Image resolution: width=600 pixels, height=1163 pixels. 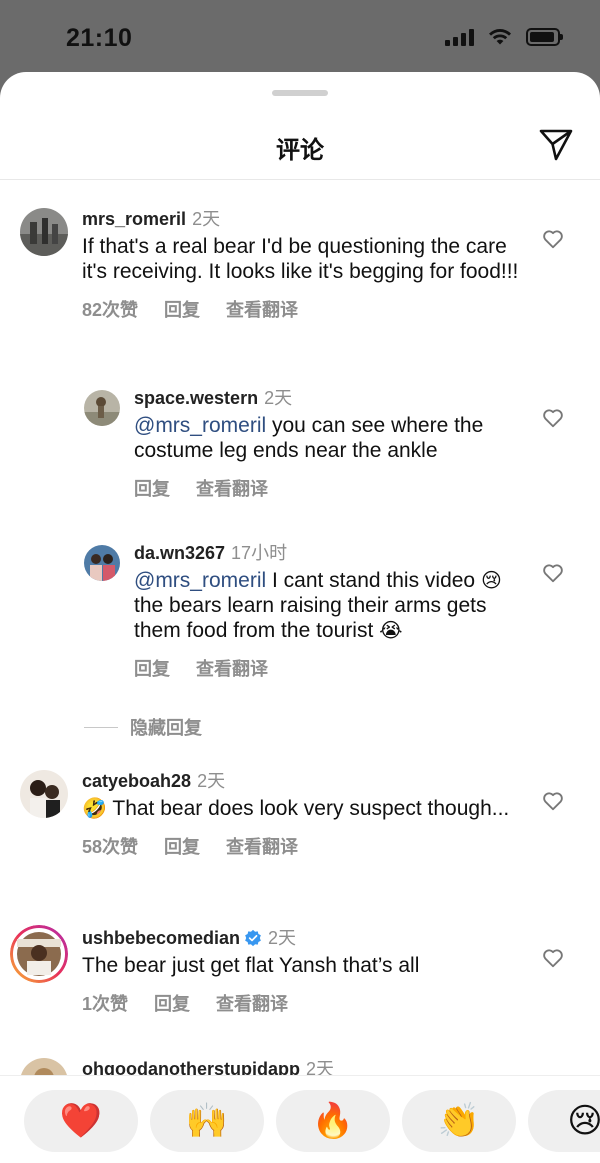 What do you see at coordinates (544, 37) in the screenshot?
I see `battery-icon` at bounding box center [544, 37].